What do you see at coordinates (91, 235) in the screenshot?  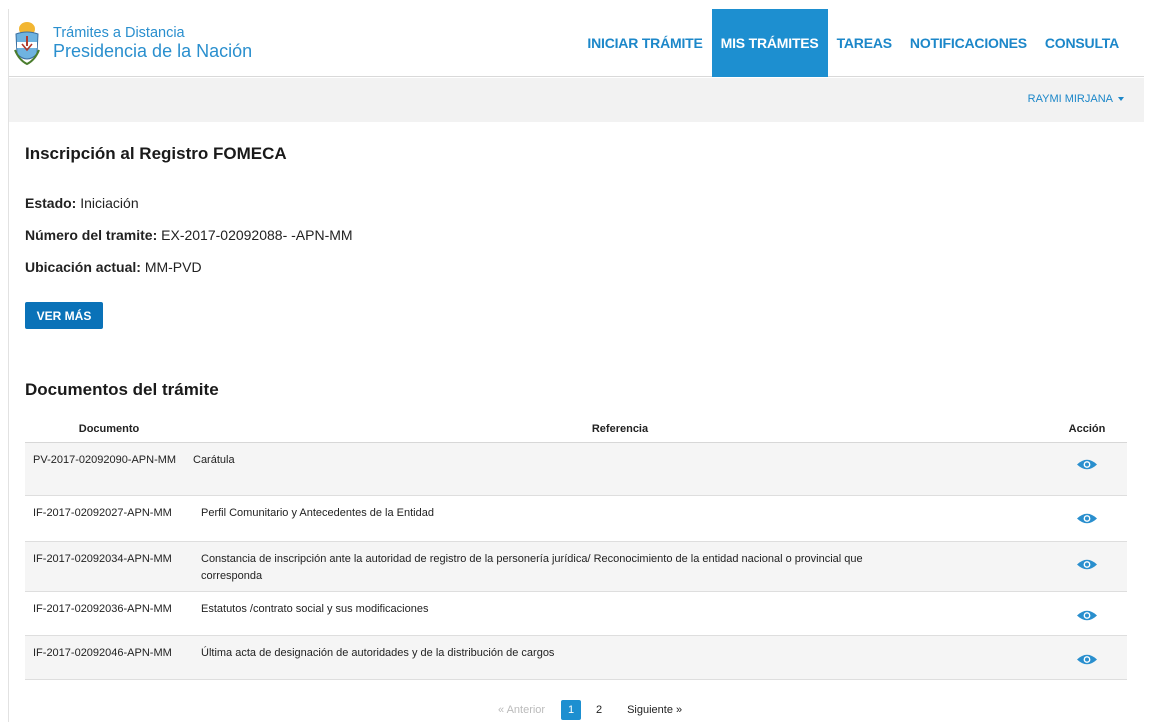 I see `numero-label: Número del tramite:` at bounding box center [91, 235].